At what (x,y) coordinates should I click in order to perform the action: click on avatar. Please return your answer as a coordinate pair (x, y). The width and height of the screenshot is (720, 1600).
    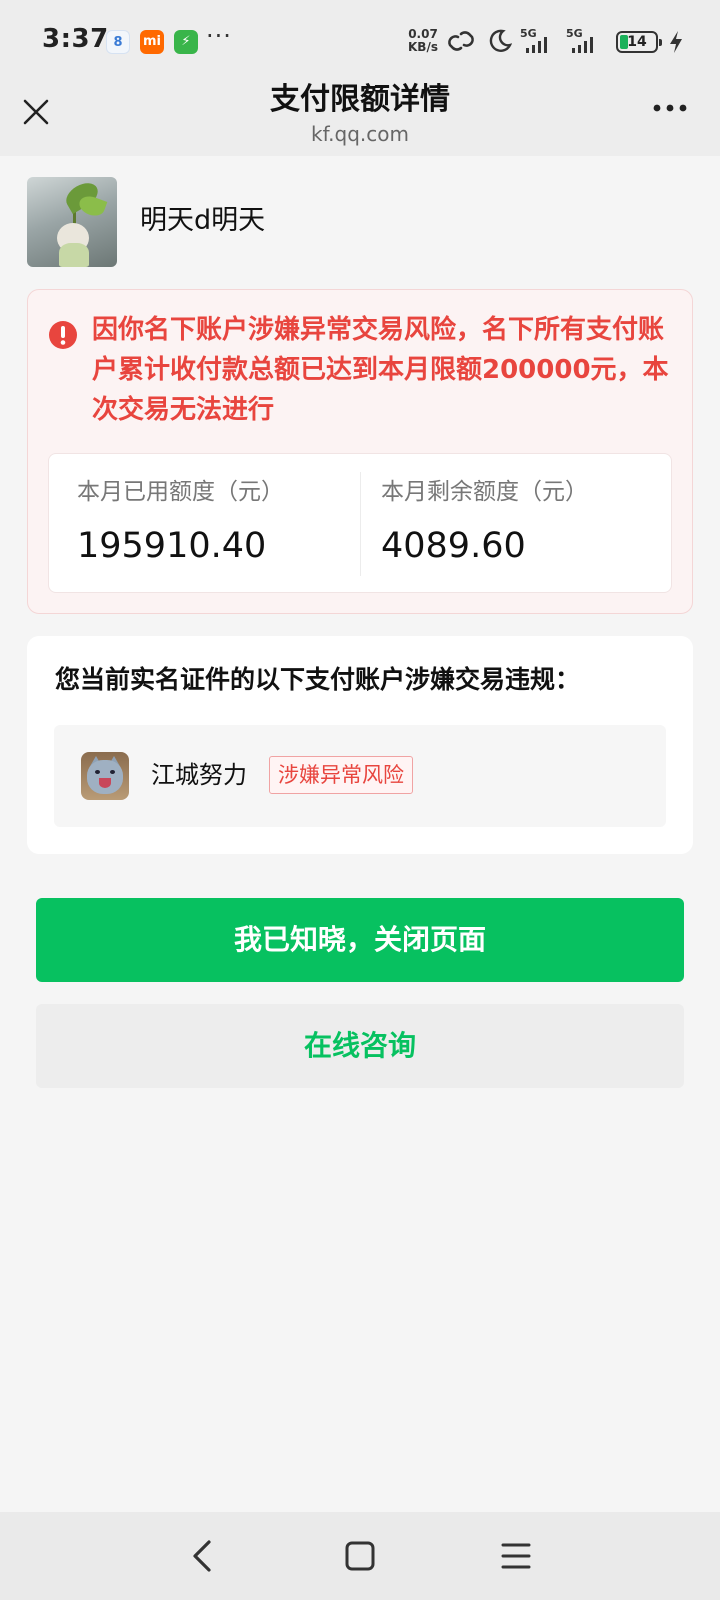
    Looking at the image, I should click on (72, 222).